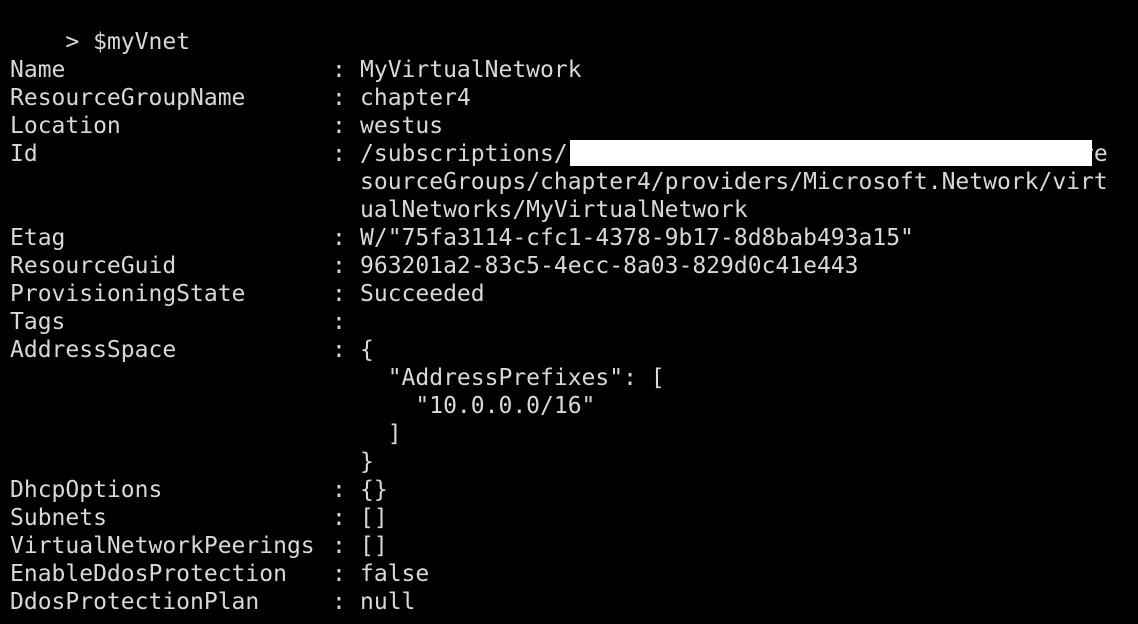 The height and width of the screenshot is (624, 1138). What do you see at coordinates (93, 266) in the screenshot?
I see `property-key: ResourceGuid` at bounding box center [93, 266].